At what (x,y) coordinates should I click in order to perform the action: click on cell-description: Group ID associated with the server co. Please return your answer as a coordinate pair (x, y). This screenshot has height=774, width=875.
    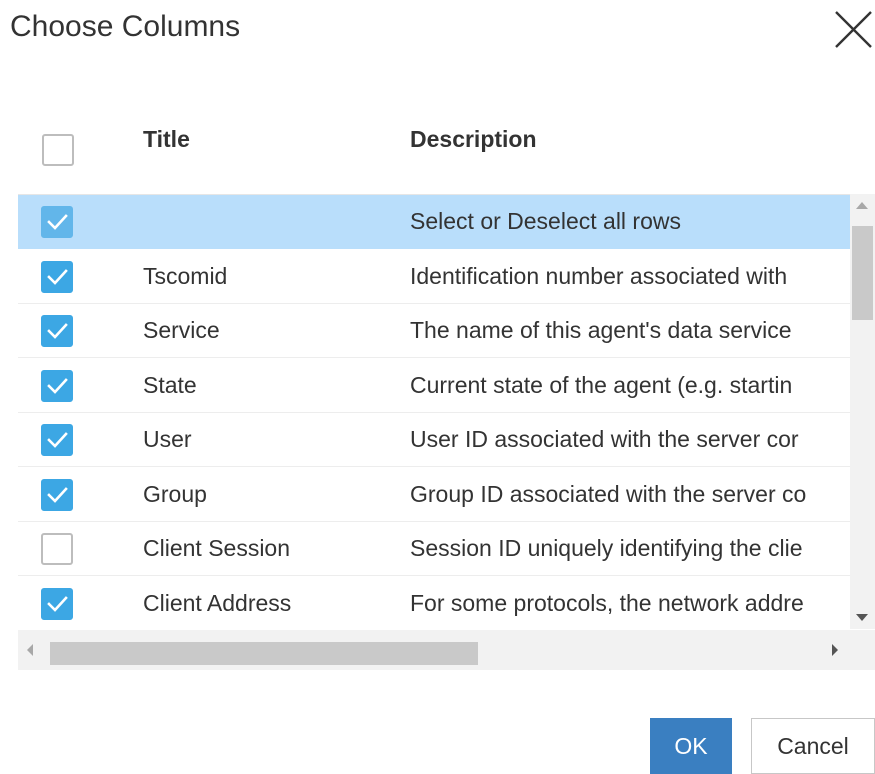
    Looking at the image, I should click on (608, 494).